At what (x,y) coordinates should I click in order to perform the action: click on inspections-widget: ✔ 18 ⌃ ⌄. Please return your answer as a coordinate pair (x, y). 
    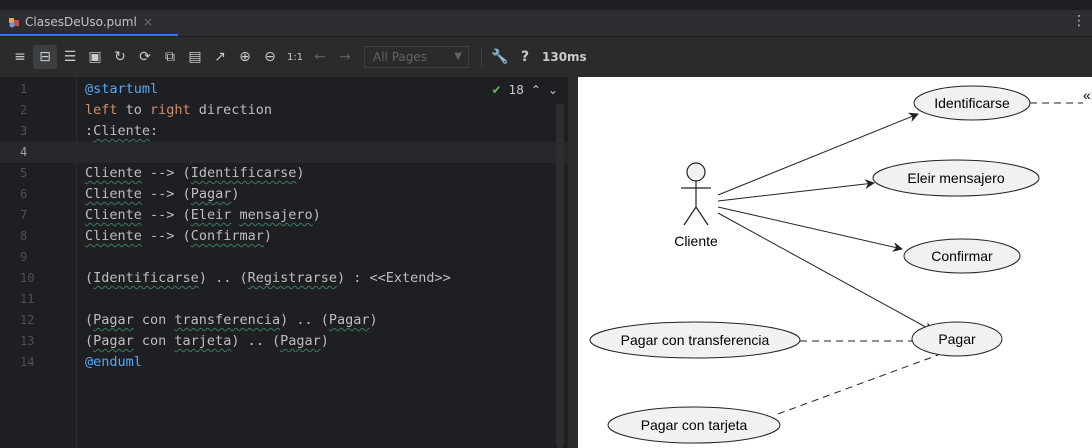
    Looking at the image, I should click on (525, 90).